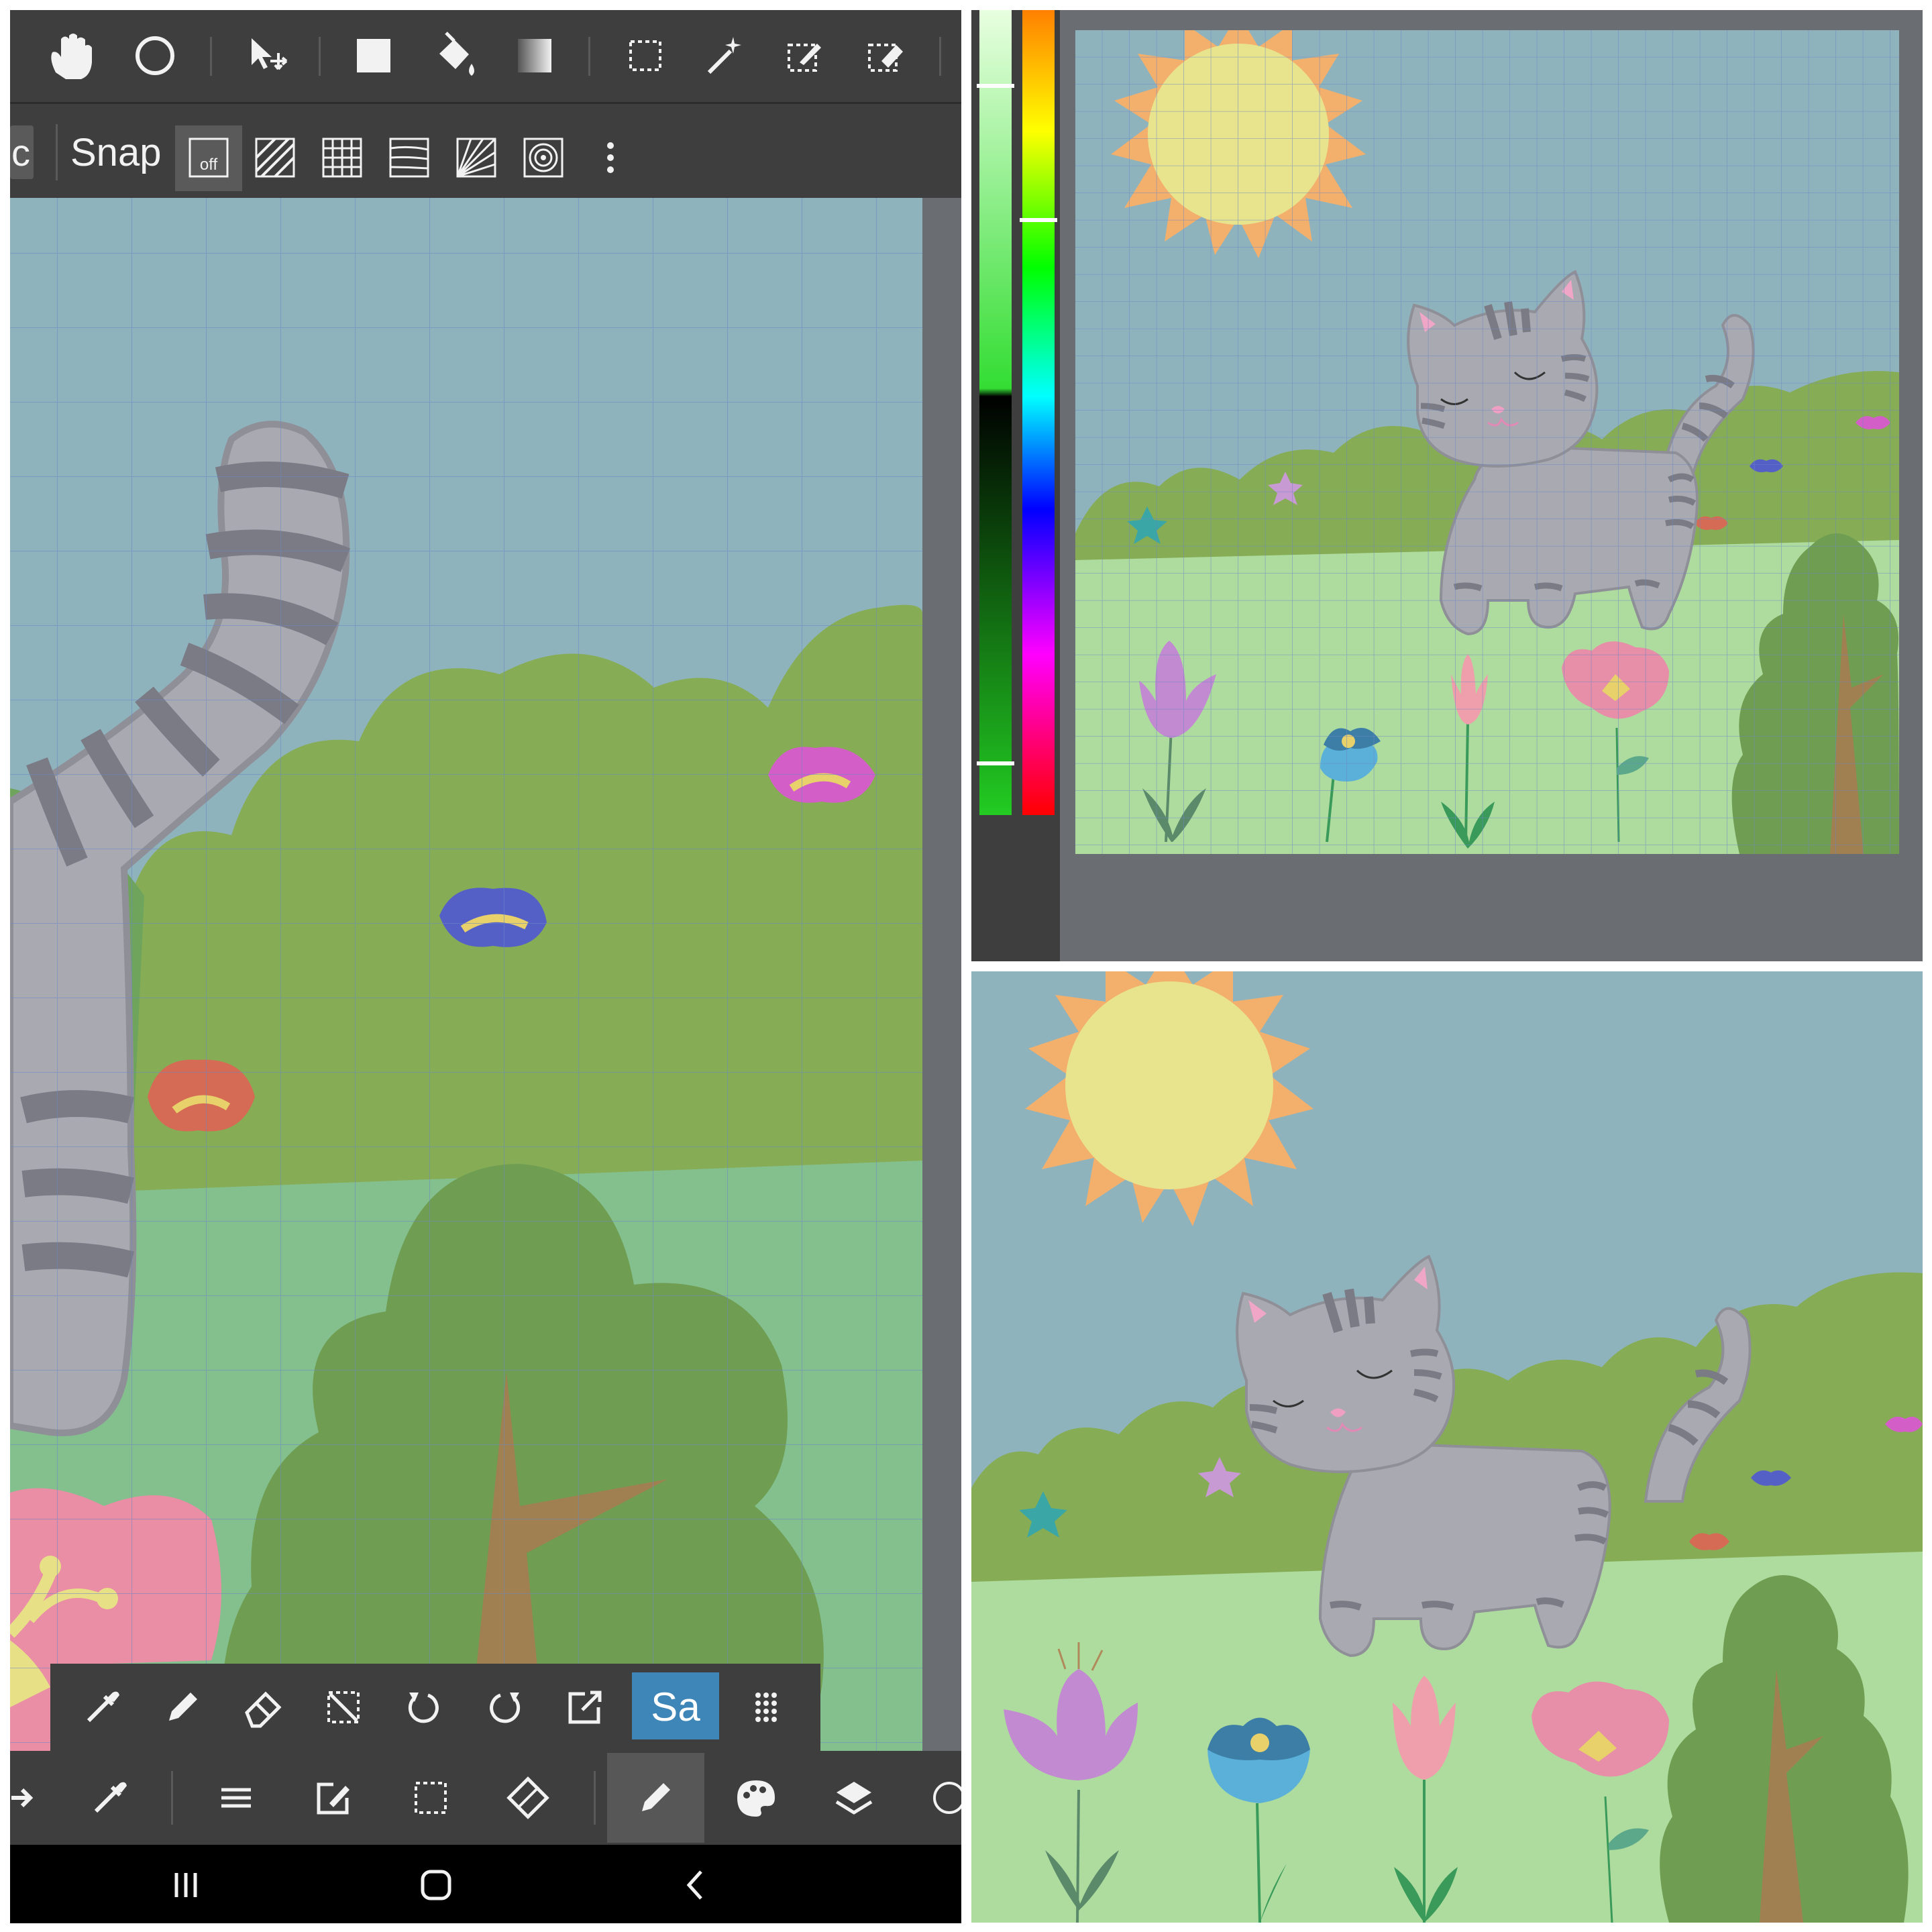  What do you see at coordinates (941, 983) in the screenshot?
I see `canvas-gutter` at bounding box center [941, 983].